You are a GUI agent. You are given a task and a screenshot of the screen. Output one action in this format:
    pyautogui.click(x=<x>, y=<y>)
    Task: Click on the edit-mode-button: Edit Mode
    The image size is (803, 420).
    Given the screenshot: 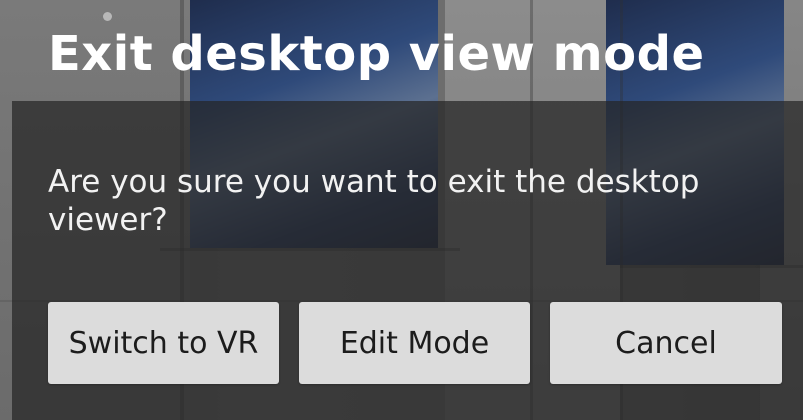 What is the action you would take?
    pyautogui.click(x=414, y=343)
    